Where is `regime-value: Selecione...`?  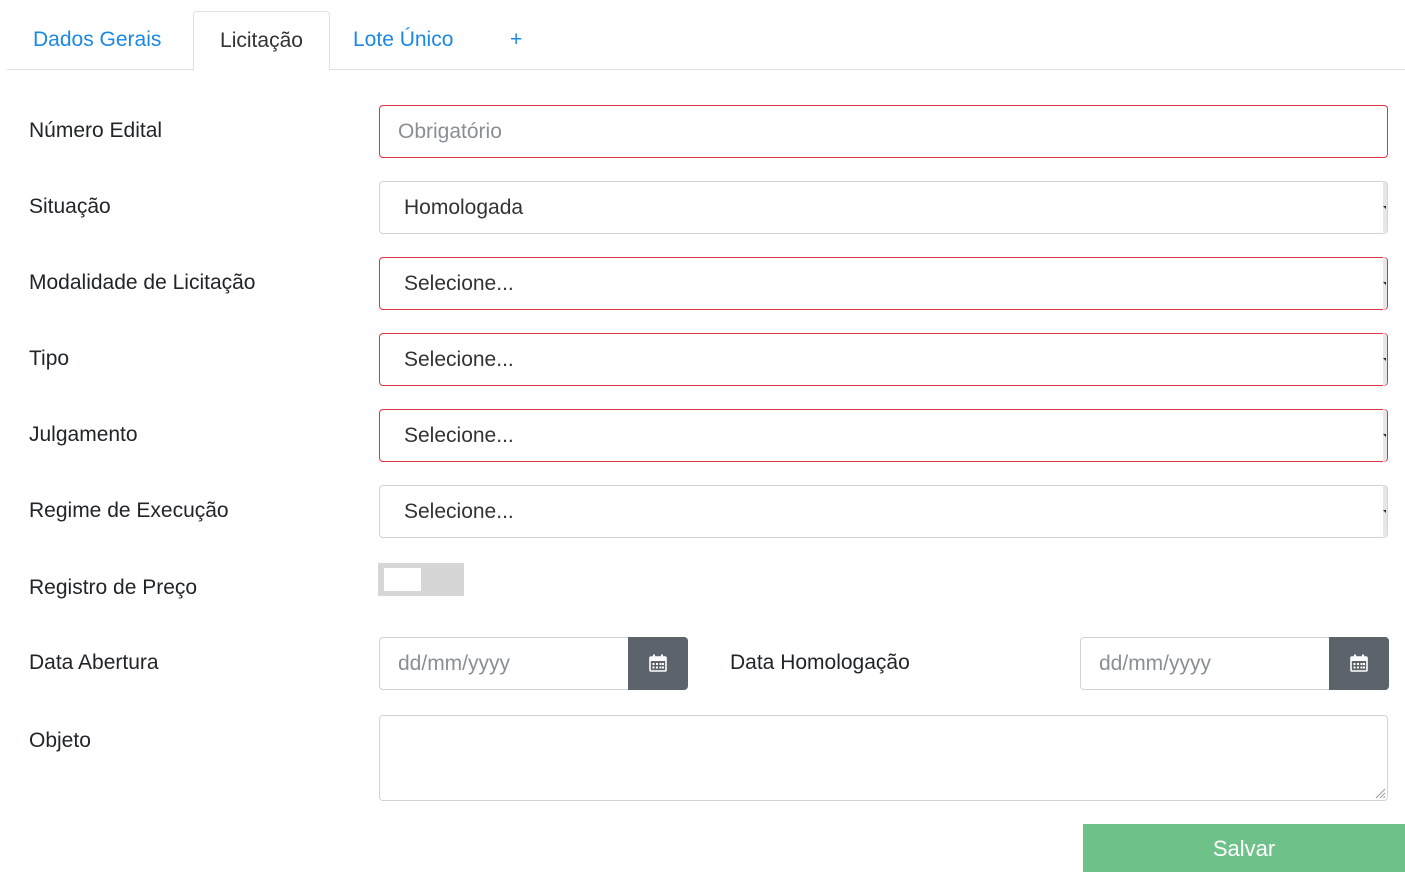 regime-value: Selecione... is located at coordinates (459, 511).